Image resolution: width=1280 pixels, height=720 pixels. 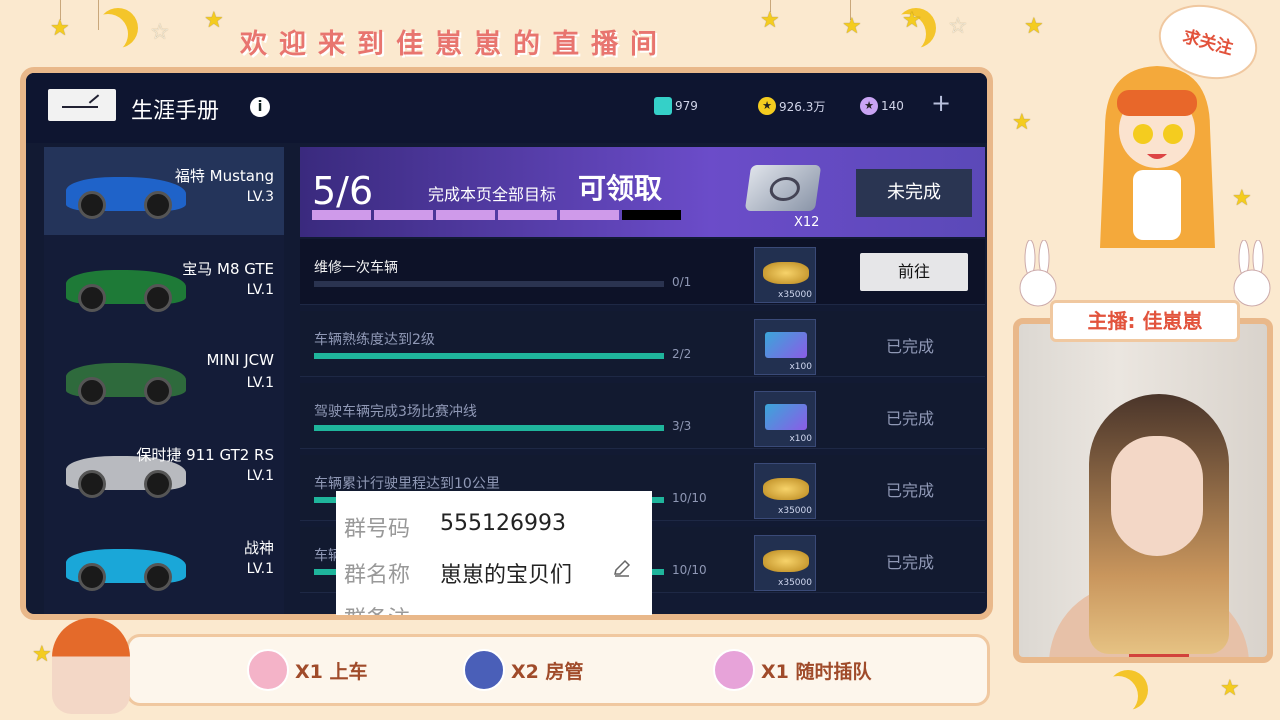 What do you see at coordinates (82, 105) in the screenshot?
I see `back-button` at bounding box center [82, 105].